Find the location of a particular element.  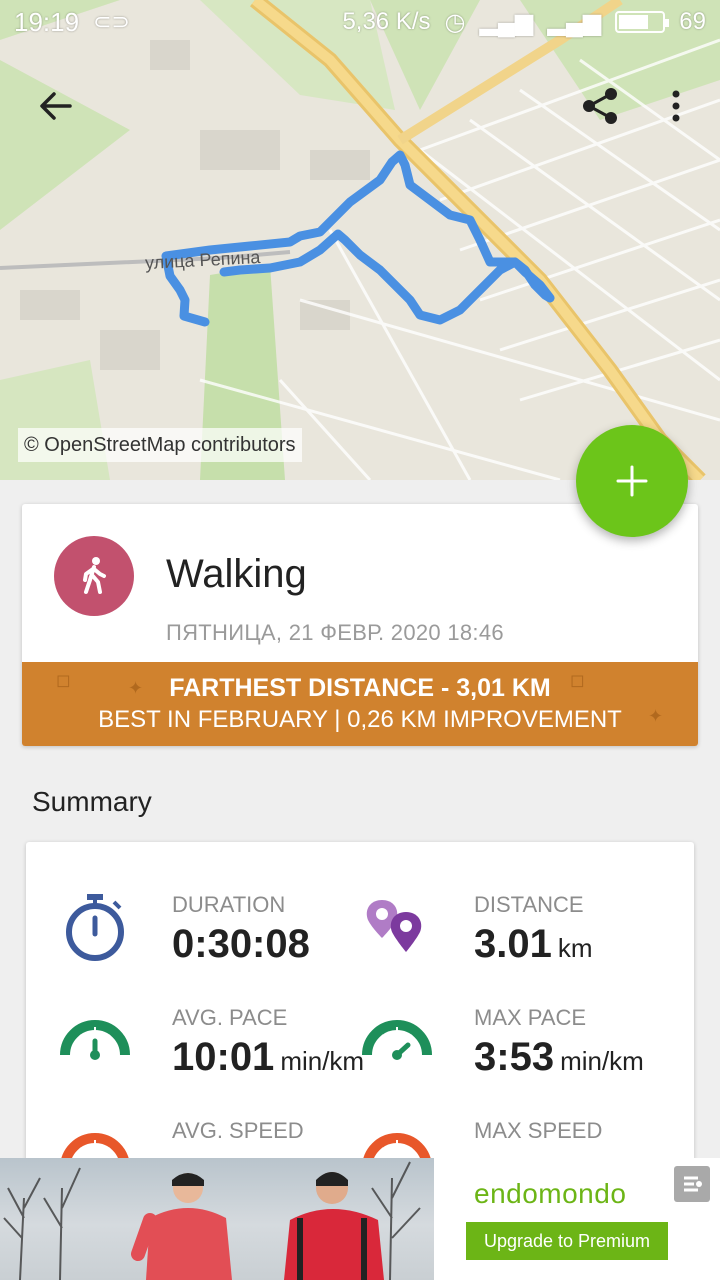

summary-heading: Summary is located at coordinates (92, 801).